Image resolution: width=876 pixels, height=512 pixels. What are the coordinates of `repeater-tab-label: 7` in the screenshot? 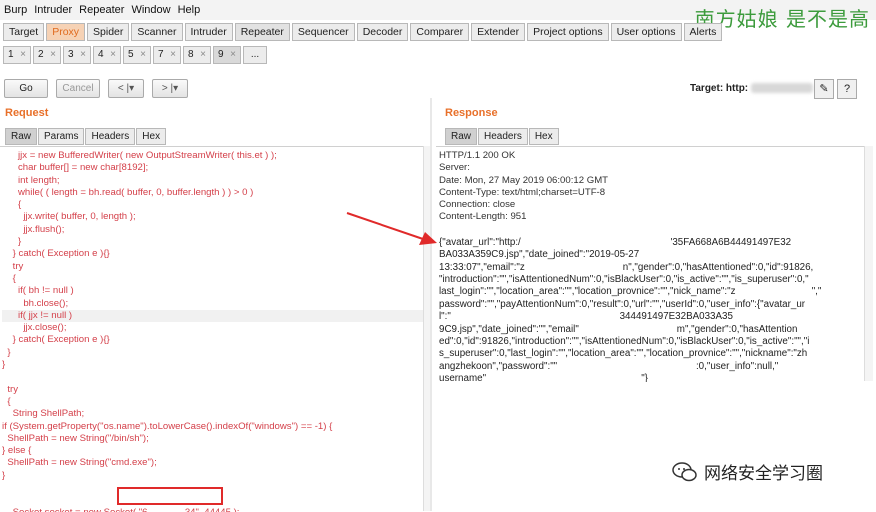 It's located at (161, 54).